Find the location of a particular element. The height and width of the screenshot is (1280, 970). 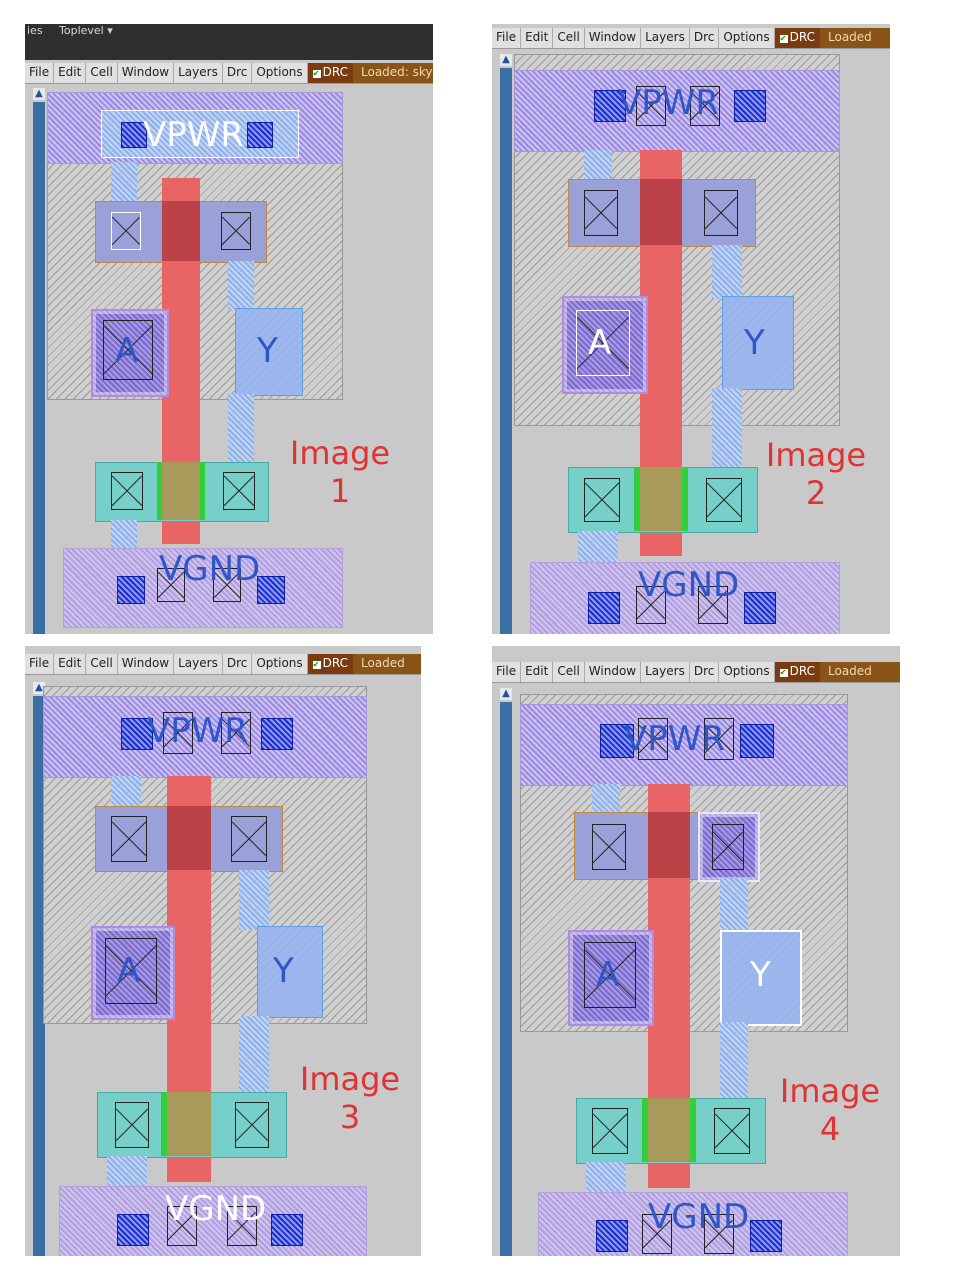

pmos-gate is located at coordinates (661, 212).